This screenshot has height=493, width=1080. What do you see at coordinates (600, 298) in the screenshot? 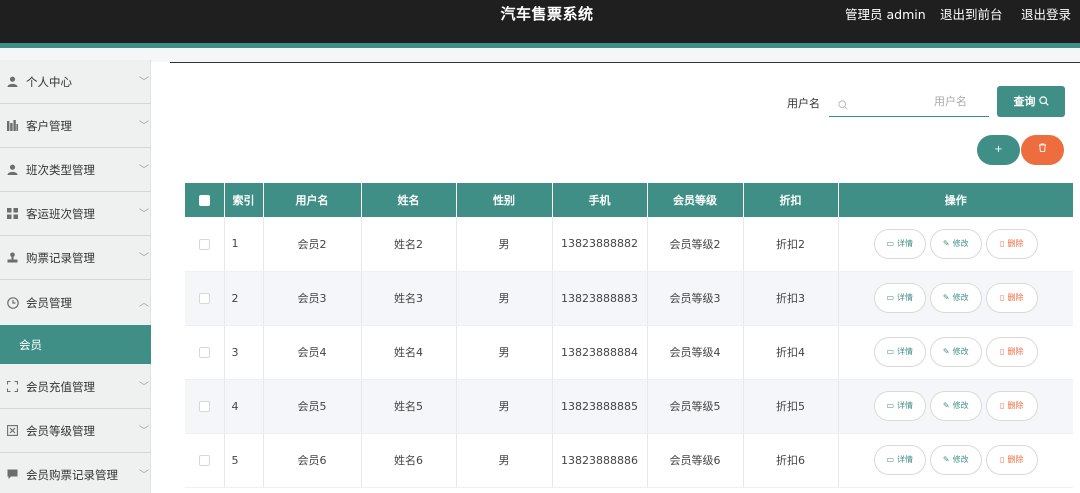
I see `cell-phone: 13823888883` at bounding box center [600, 298].